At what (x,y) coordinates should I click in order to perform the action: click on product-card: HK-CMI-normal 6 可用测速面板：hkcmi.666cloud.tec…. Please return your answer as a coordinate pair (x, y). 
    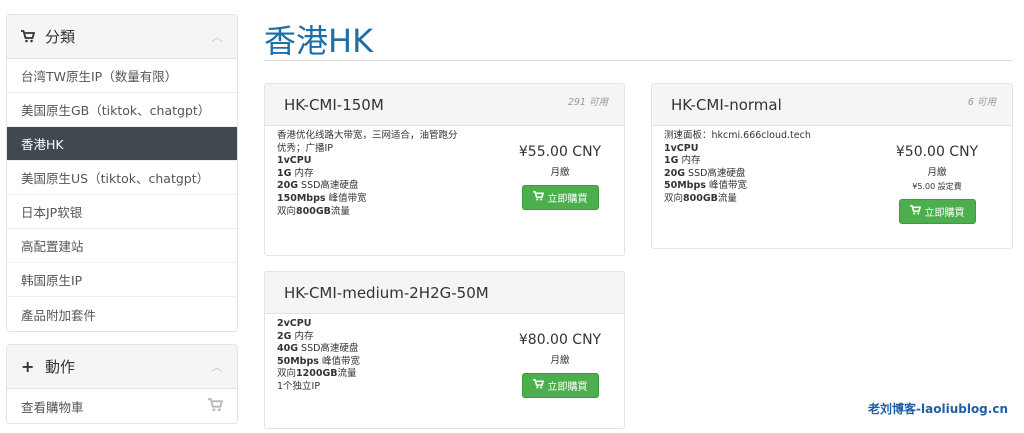
    Looking at the image, I should click on (832, 166).